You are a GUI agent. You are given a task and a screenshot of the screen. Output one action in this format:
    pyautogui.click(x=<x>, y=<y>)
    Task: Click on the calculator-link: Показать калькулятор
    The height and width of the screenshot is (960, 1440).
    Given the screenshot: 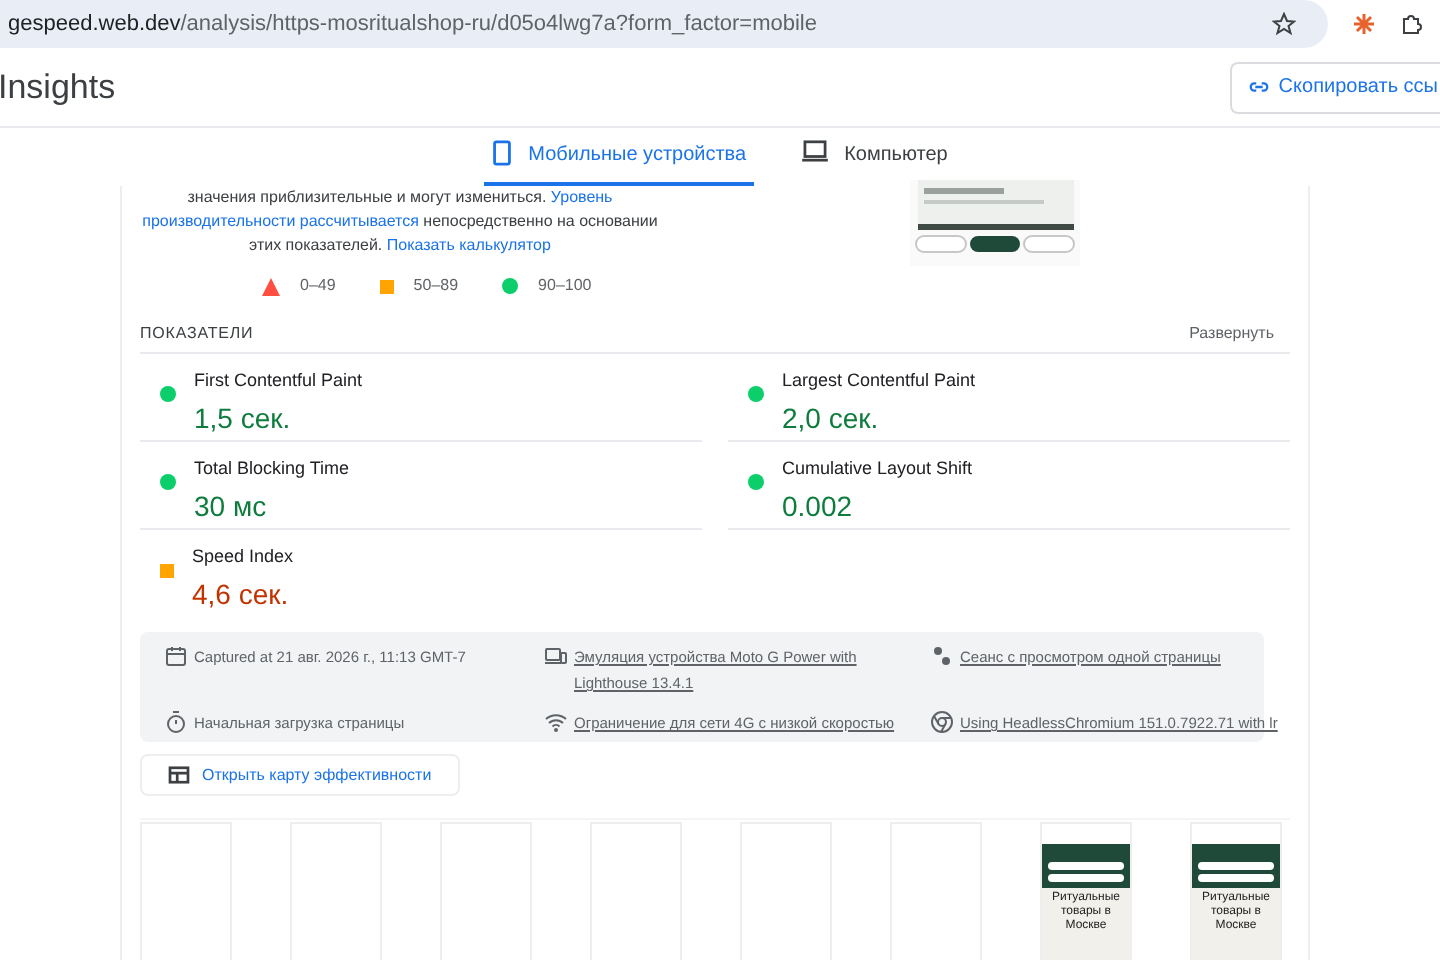 What is the action you would take?
    pyautogui.click(x=468, y=245)
    